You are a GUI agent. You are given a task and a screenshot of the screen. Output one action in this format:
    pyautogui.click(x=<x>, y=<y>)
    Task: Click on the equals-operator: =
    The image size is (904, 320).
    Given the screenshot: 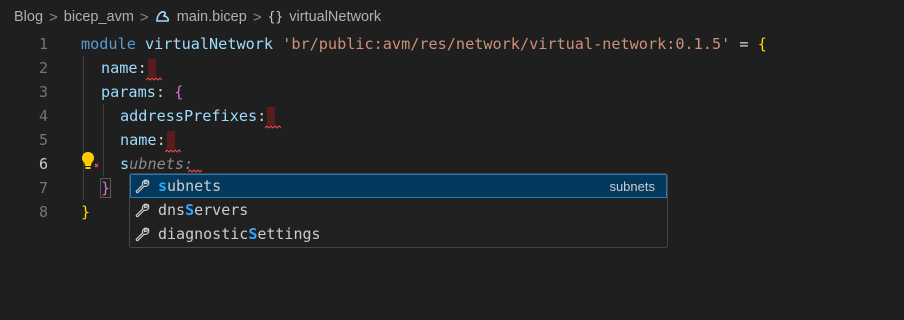 What is the action you would take?
    pyautogui.click(x=744, y=44)
    